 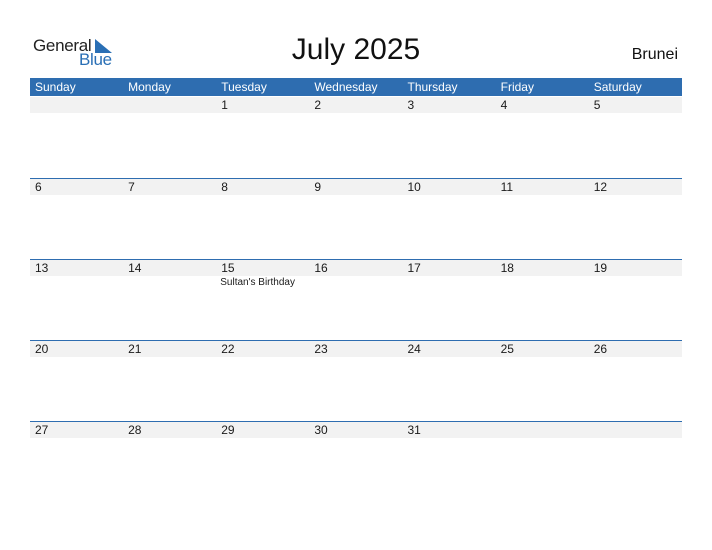 What do you see at coordinates (321, 349) in the screenshot?
I see `day-number: 23` at bounding box center [321, 349].